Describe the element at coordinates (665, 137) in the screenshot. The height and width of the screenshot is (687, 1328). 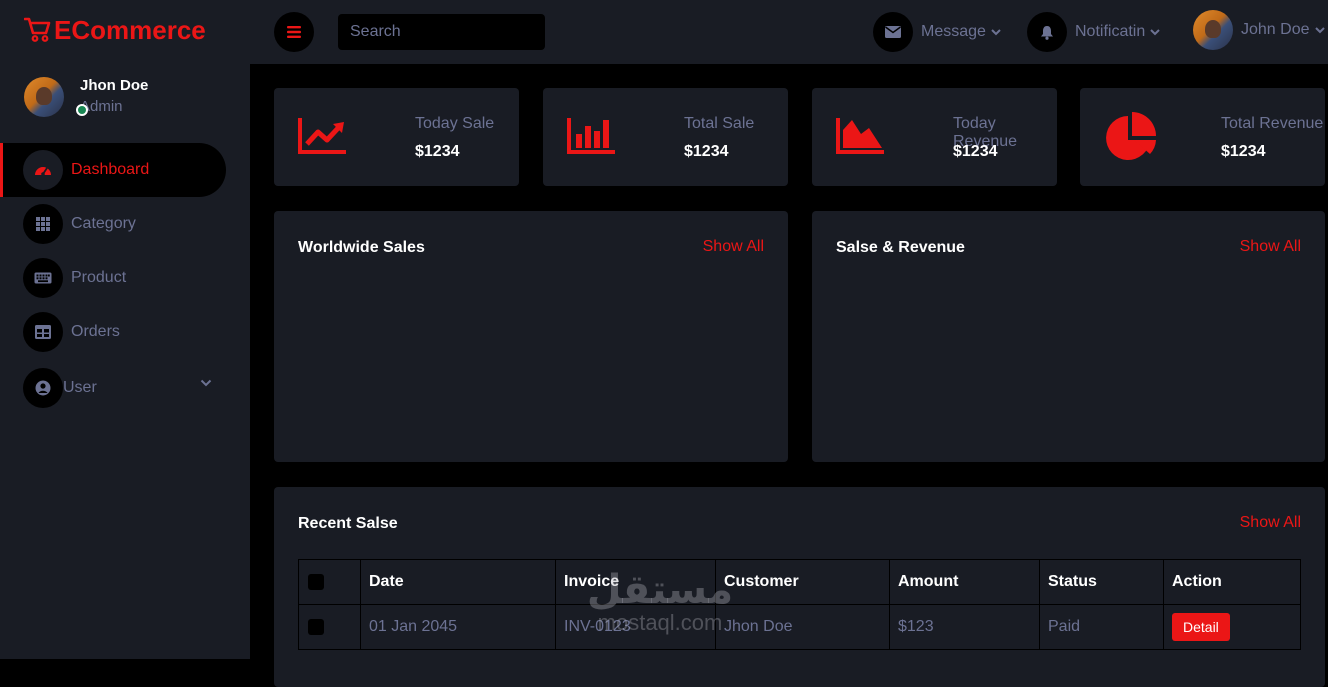
I see `stat-card-total-sale: Total Sale $1234` at that location.